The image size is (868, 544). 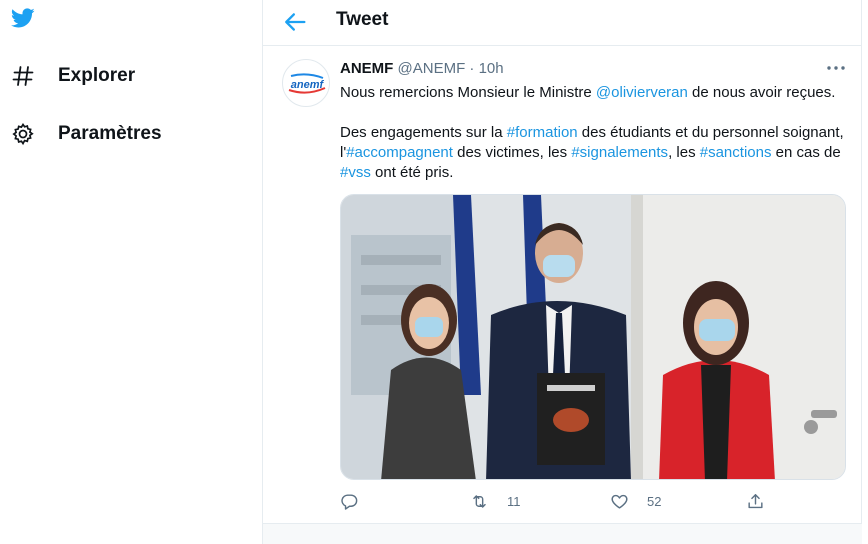 What do you see at coordinates (491, 68) in the screenshot?
I see `tweet-timestamp: 10h` at bounding box center [491, 68].